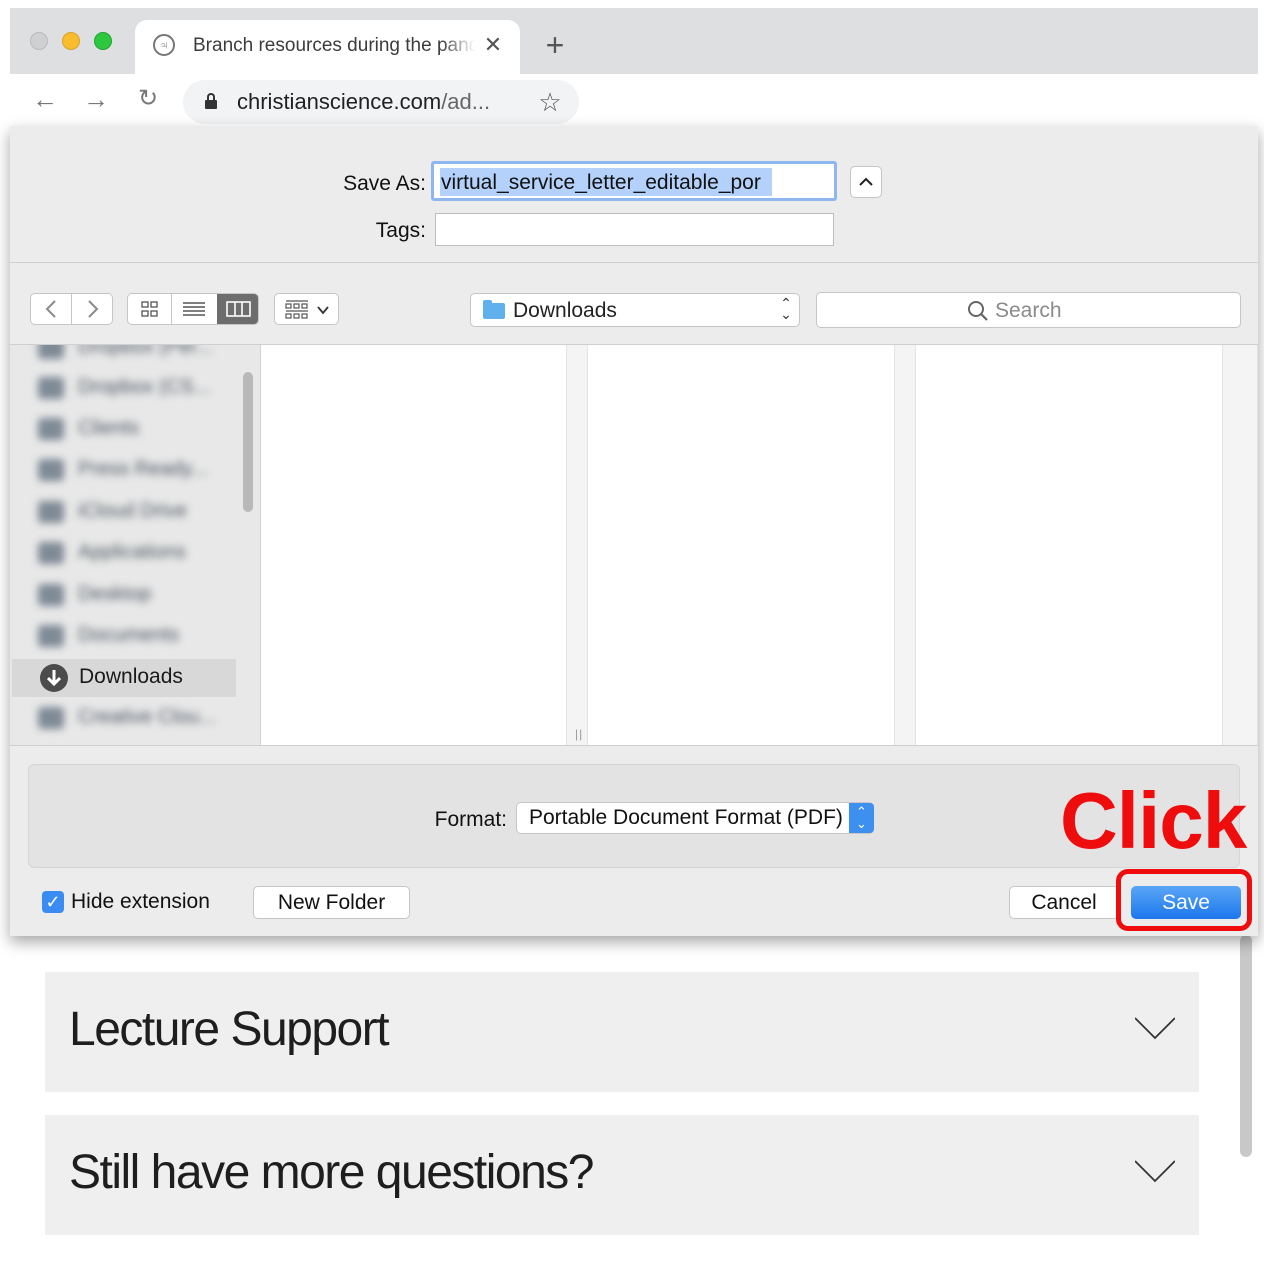  I want to click on accordion-lecture-support: Lecture Support, so click(622, 1032).